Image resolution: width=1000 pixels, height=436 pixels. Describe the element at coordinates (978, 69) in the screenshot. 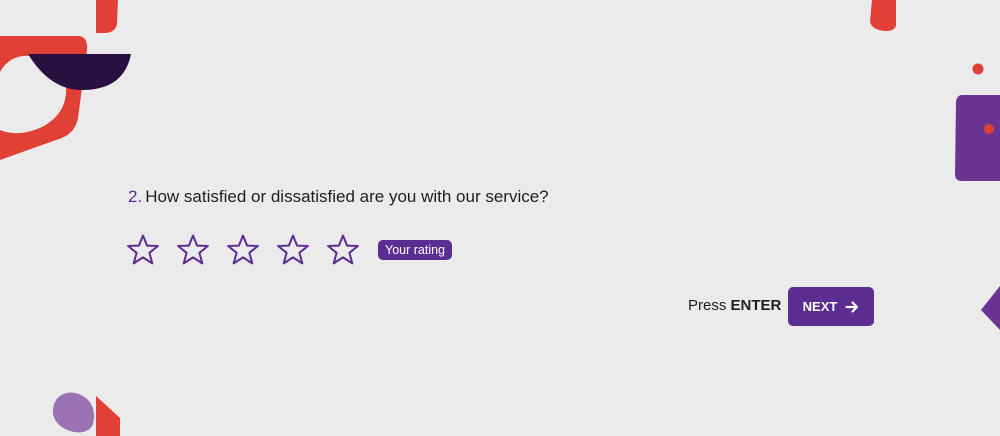

I see `decor-red-dot` at that location.